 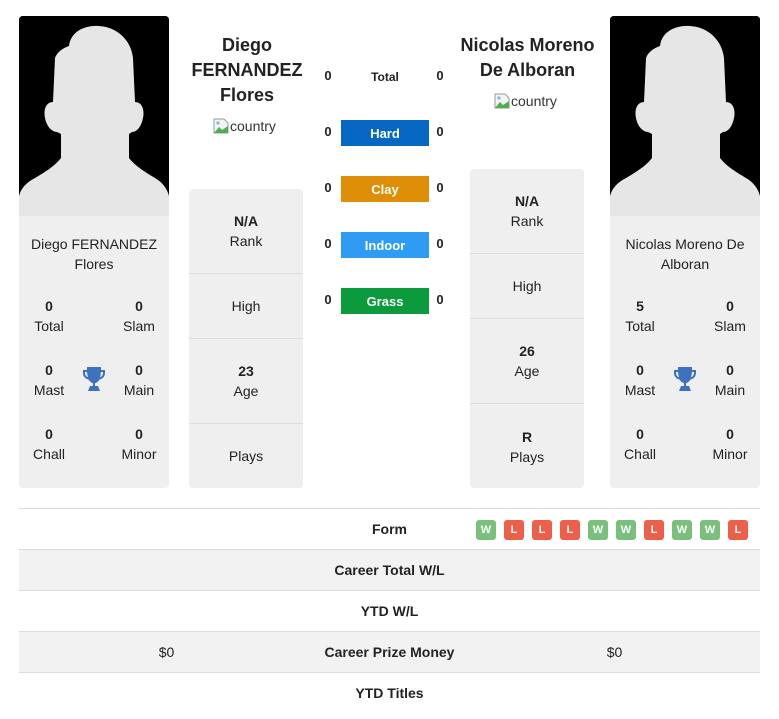 I want to click on info-label: High, so click(x=527, y=286).